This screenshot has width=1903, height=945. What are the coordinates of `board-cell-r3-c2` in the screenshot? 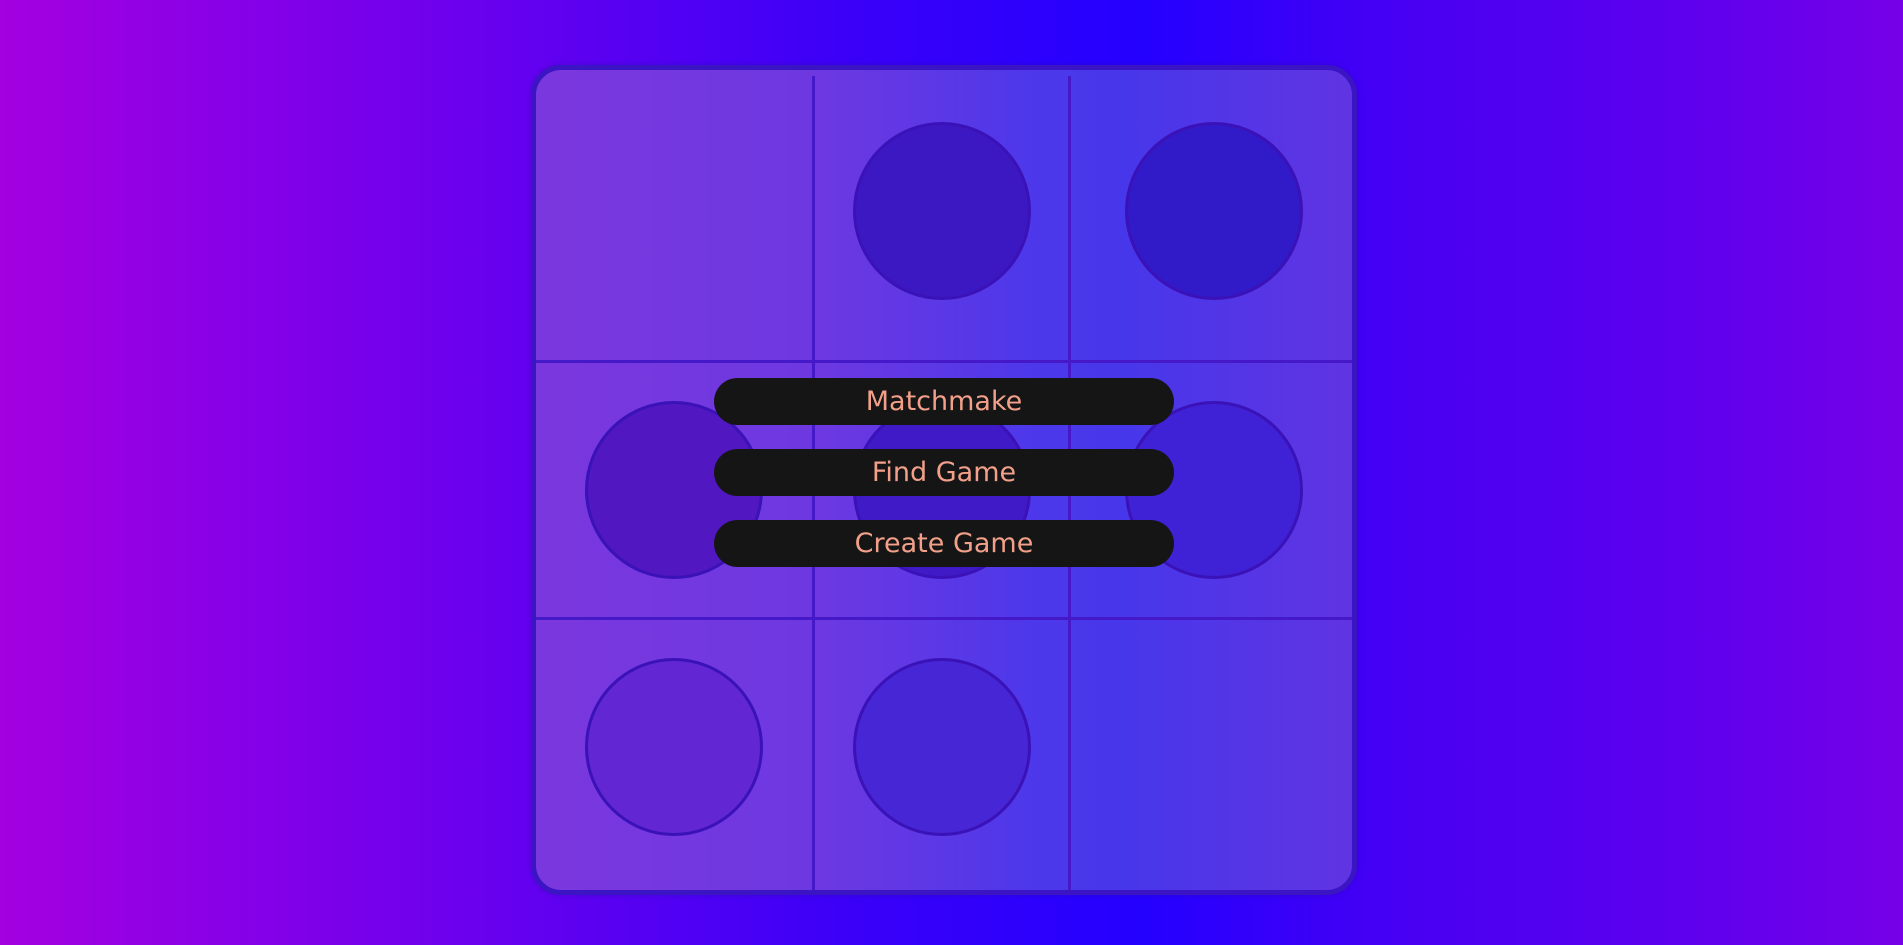 It's located at (941, 755).